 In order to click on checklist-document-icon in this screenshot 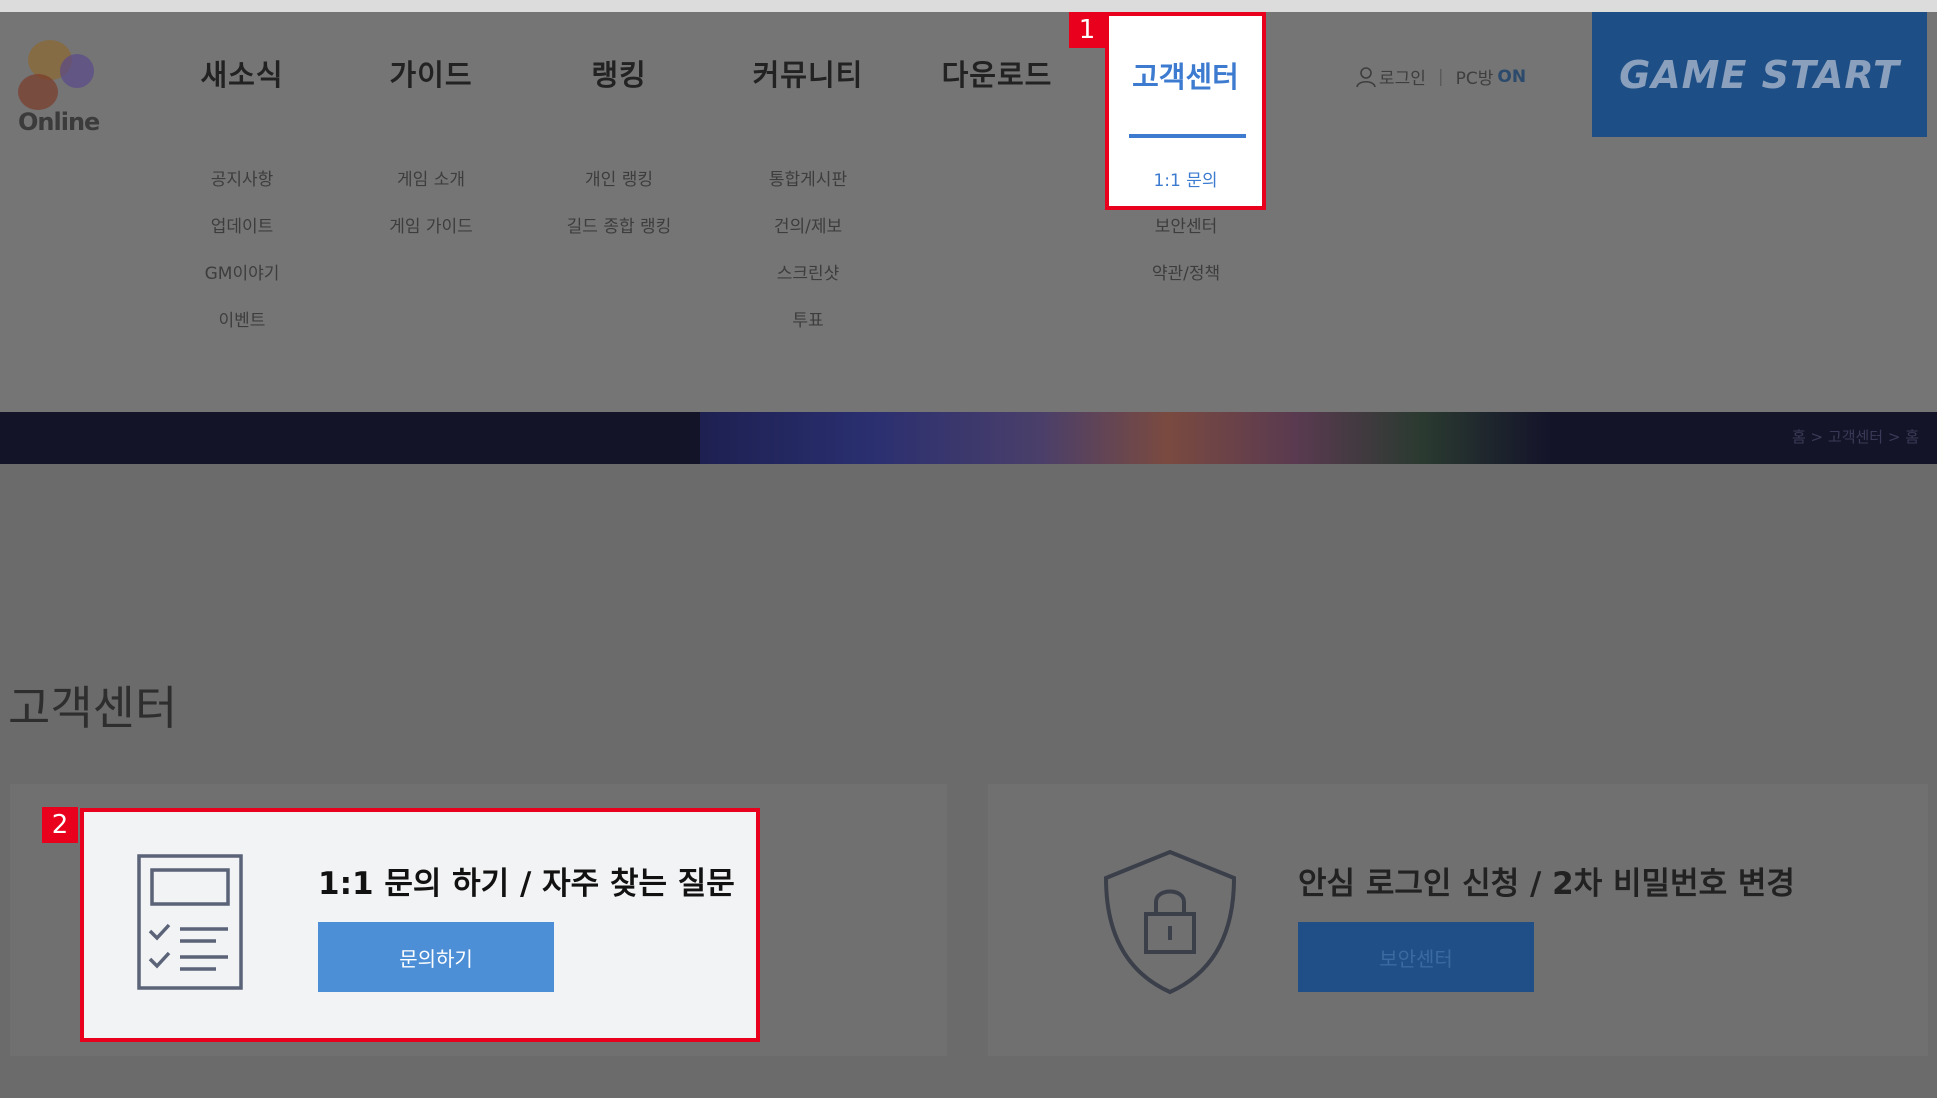, I will do `click(190, 922)`.